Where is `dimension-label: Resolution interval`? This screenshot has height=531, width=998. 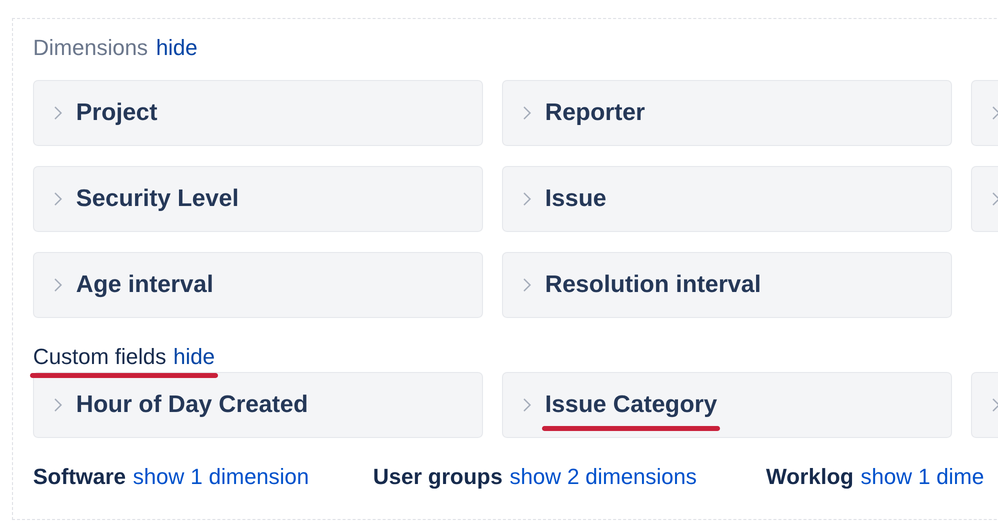 dimension-label: Resolution interval is located at coordinates (653, 284).